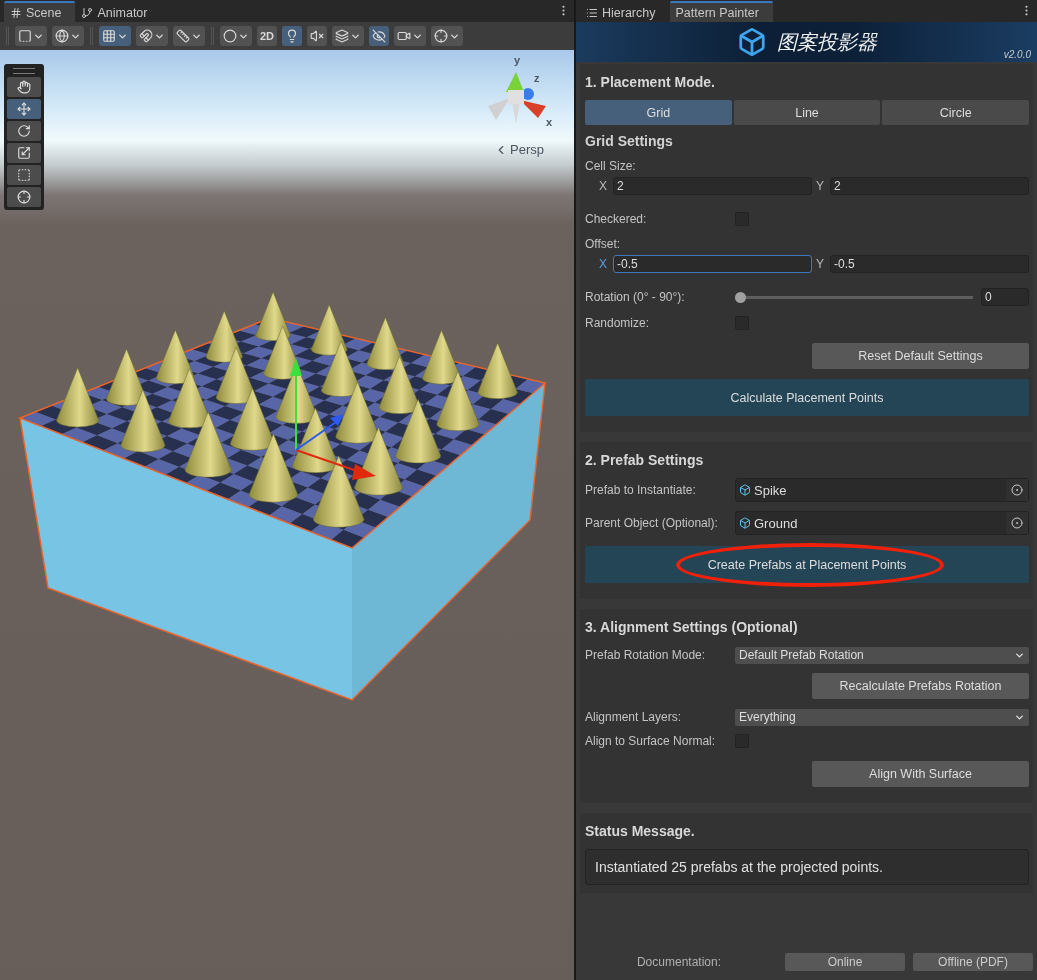  Describe the element at coordinates (845, 962) in the screenshot. I see `documentation-button: Online` at that location.